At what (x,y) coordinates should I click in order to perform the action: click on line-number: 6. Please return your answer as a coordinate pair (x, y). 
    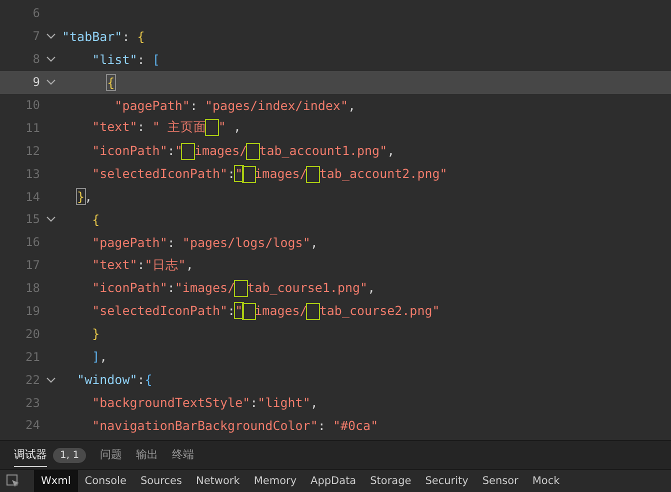
    Looking at the image, I should click on (36, 13).